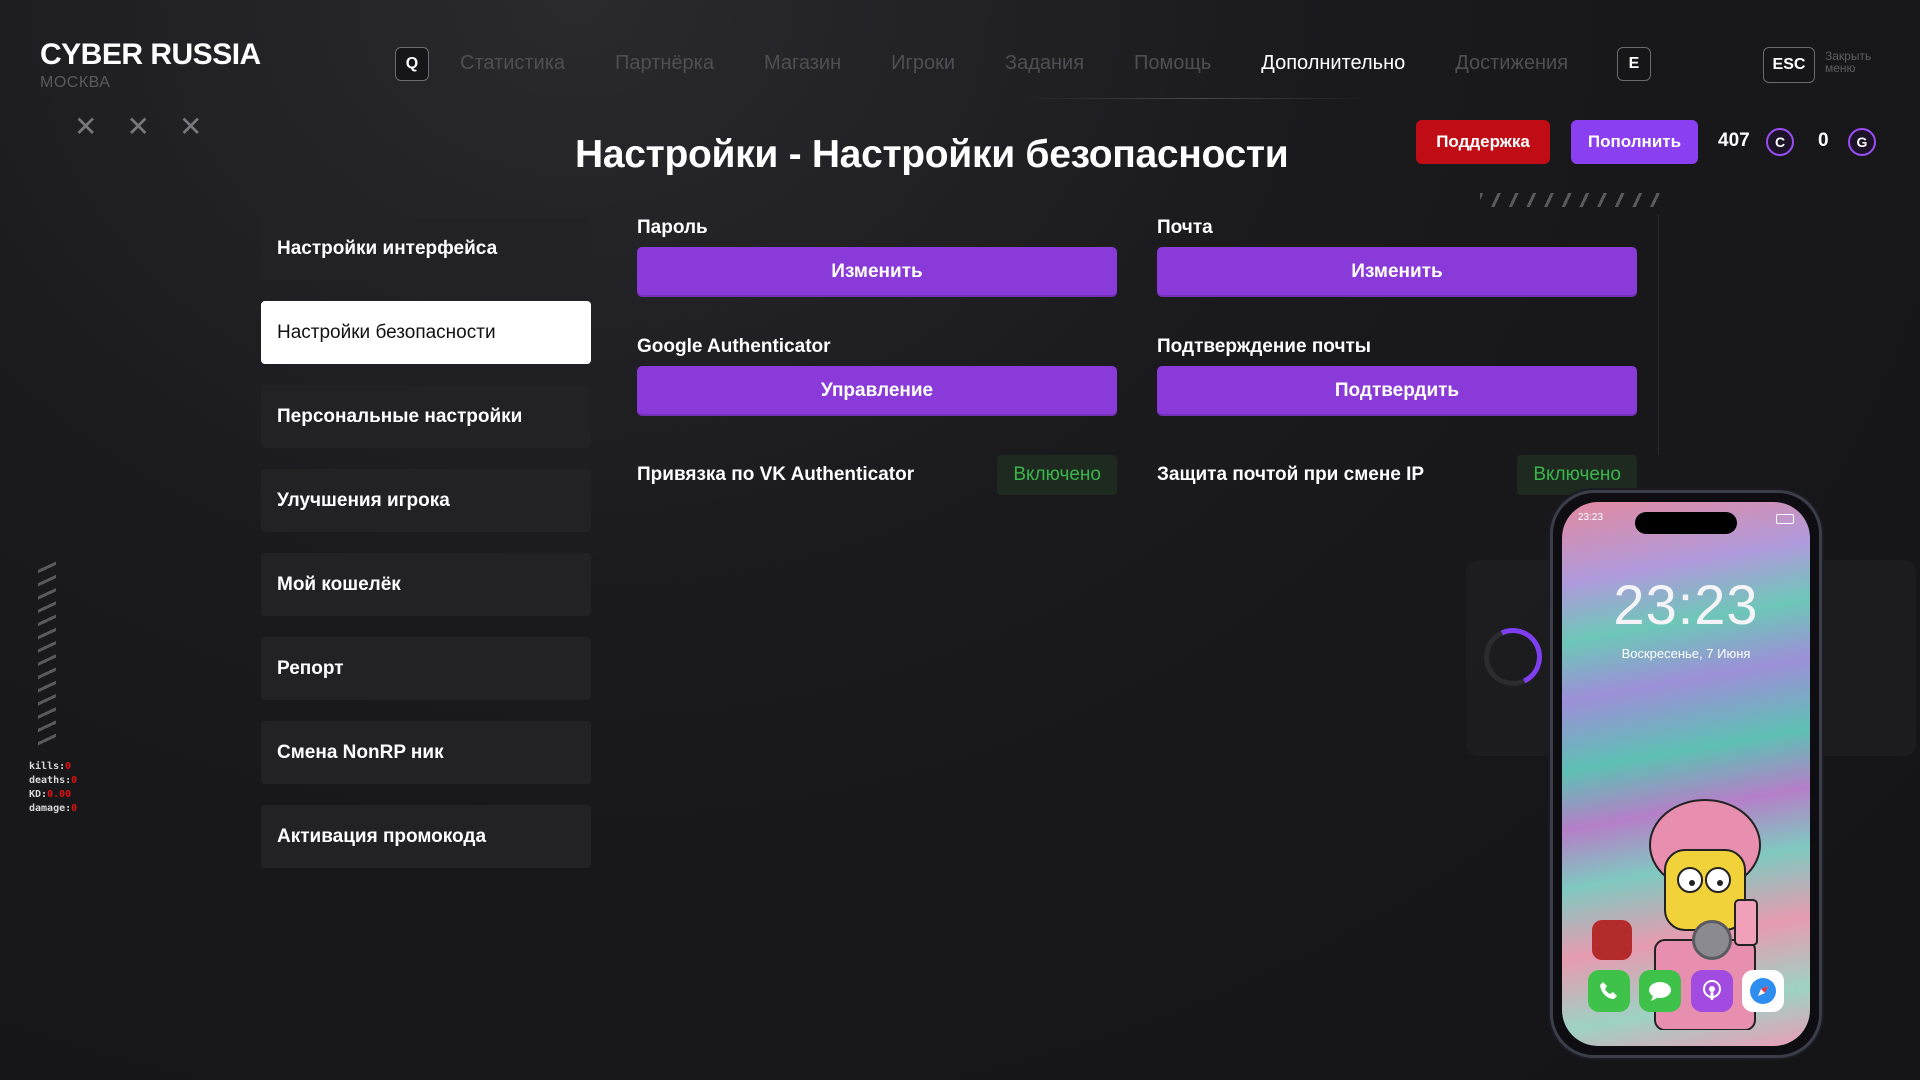  What do you see at coordinates (53, 808) in the screenshot?
I see `stat-damage: damage:0` at bounding box center [53, 808].